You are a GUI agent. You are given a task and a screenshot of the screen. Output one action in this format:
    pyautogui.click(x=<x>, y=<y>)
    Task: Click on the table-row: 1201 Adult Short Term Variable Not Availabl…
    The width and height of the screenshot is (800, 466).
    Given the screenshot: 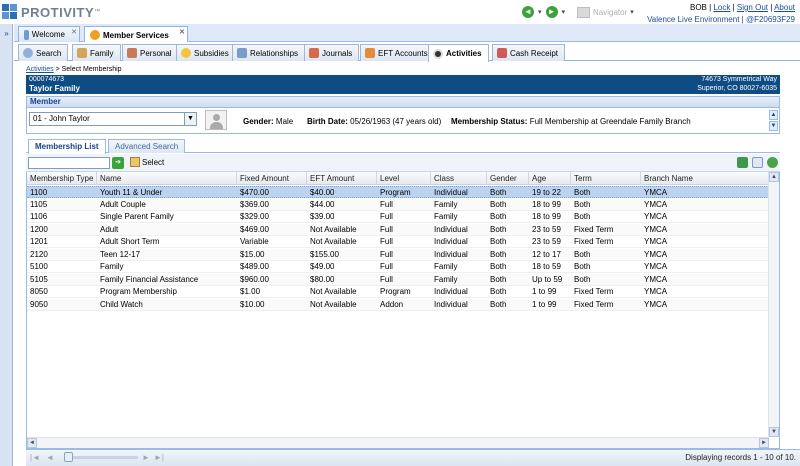 What is the action you would take?
    pyautogui.click(x=398, y=242)
    